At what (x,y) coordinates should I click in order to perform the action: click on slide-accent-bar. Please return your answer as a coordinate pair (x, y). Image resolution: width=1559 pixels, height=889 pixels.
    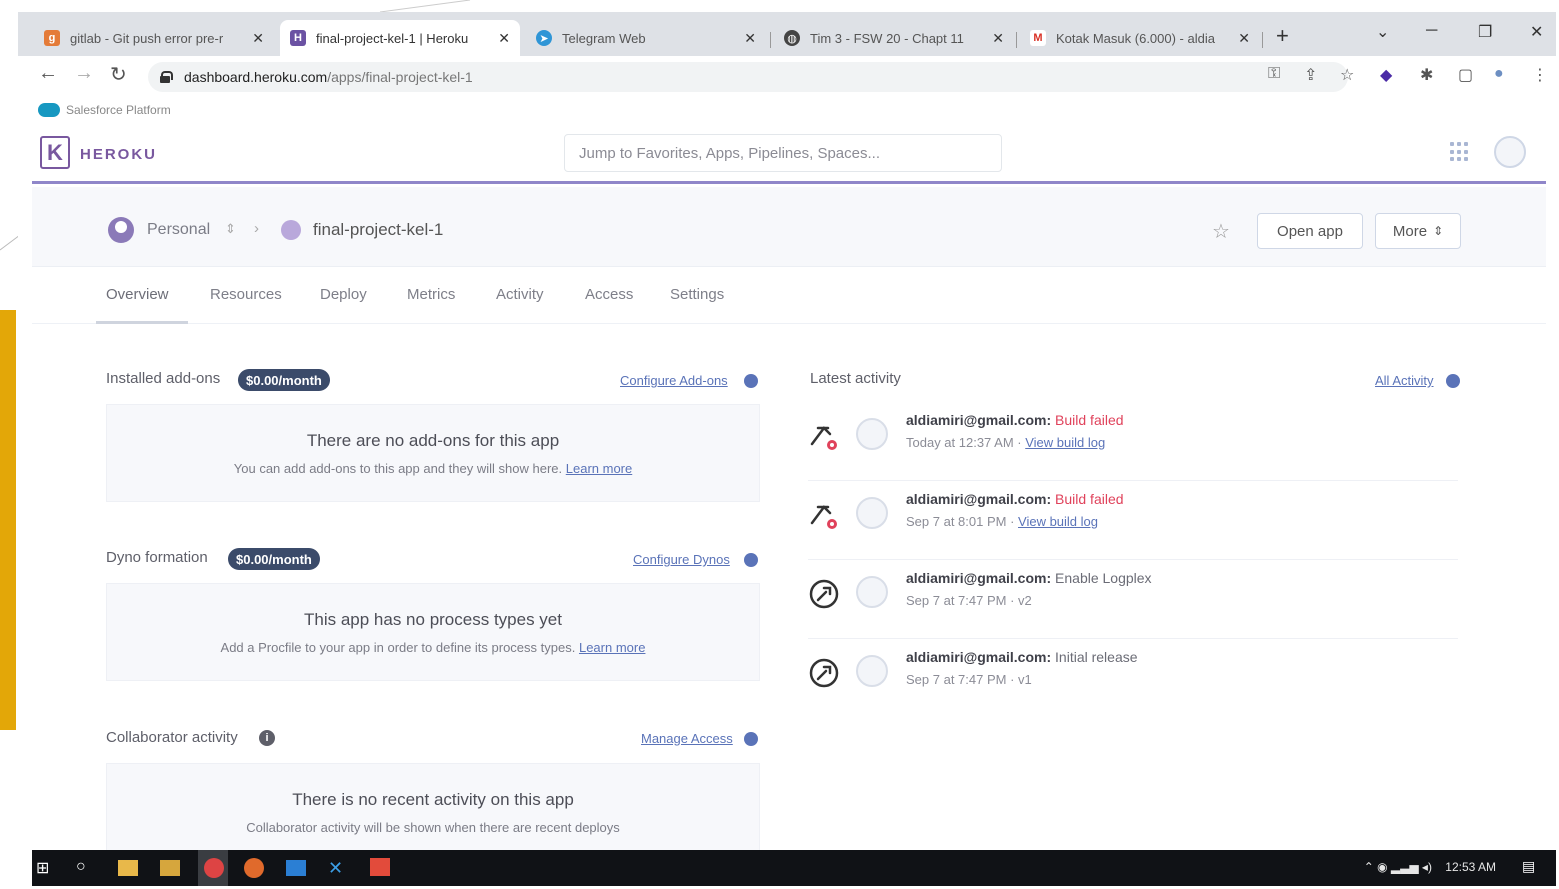
    Looking at the image, I should click on (8, 520).